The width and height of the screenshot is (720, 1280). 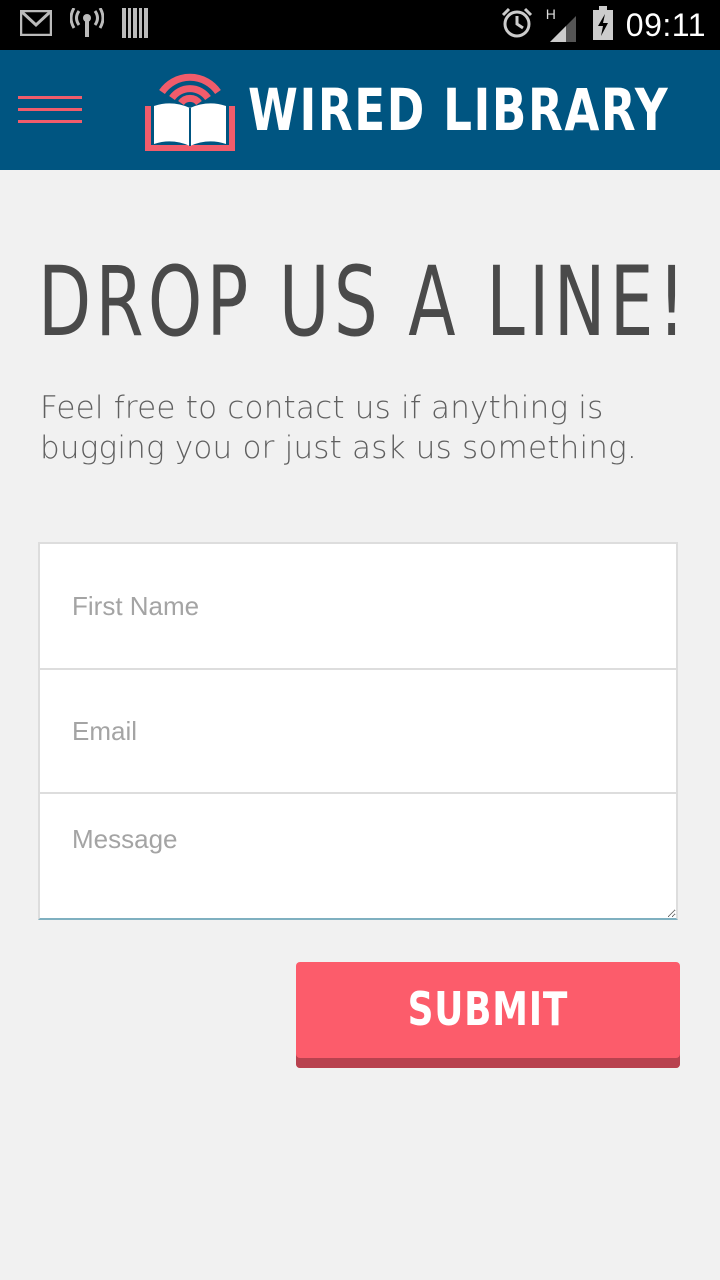 I want to click on status-time: 09:11, so click(x=665, y=24).